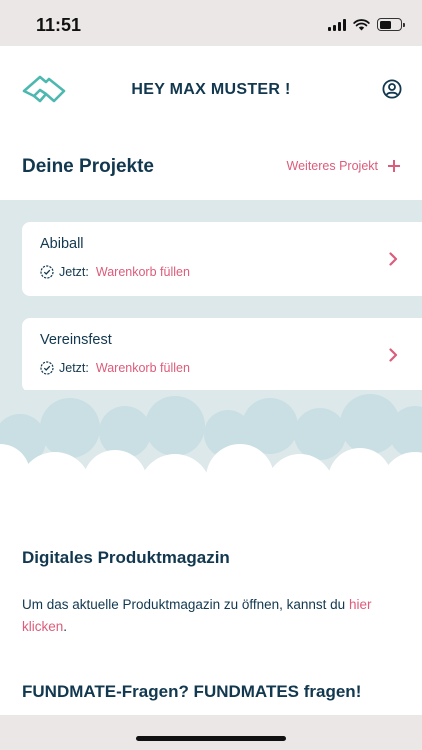 This screenshot has height=750, width=422. What do you see at coordinates (62, 244) in the screenshot?
I see `project-name: Abiball` at bounding box center [62, 244].